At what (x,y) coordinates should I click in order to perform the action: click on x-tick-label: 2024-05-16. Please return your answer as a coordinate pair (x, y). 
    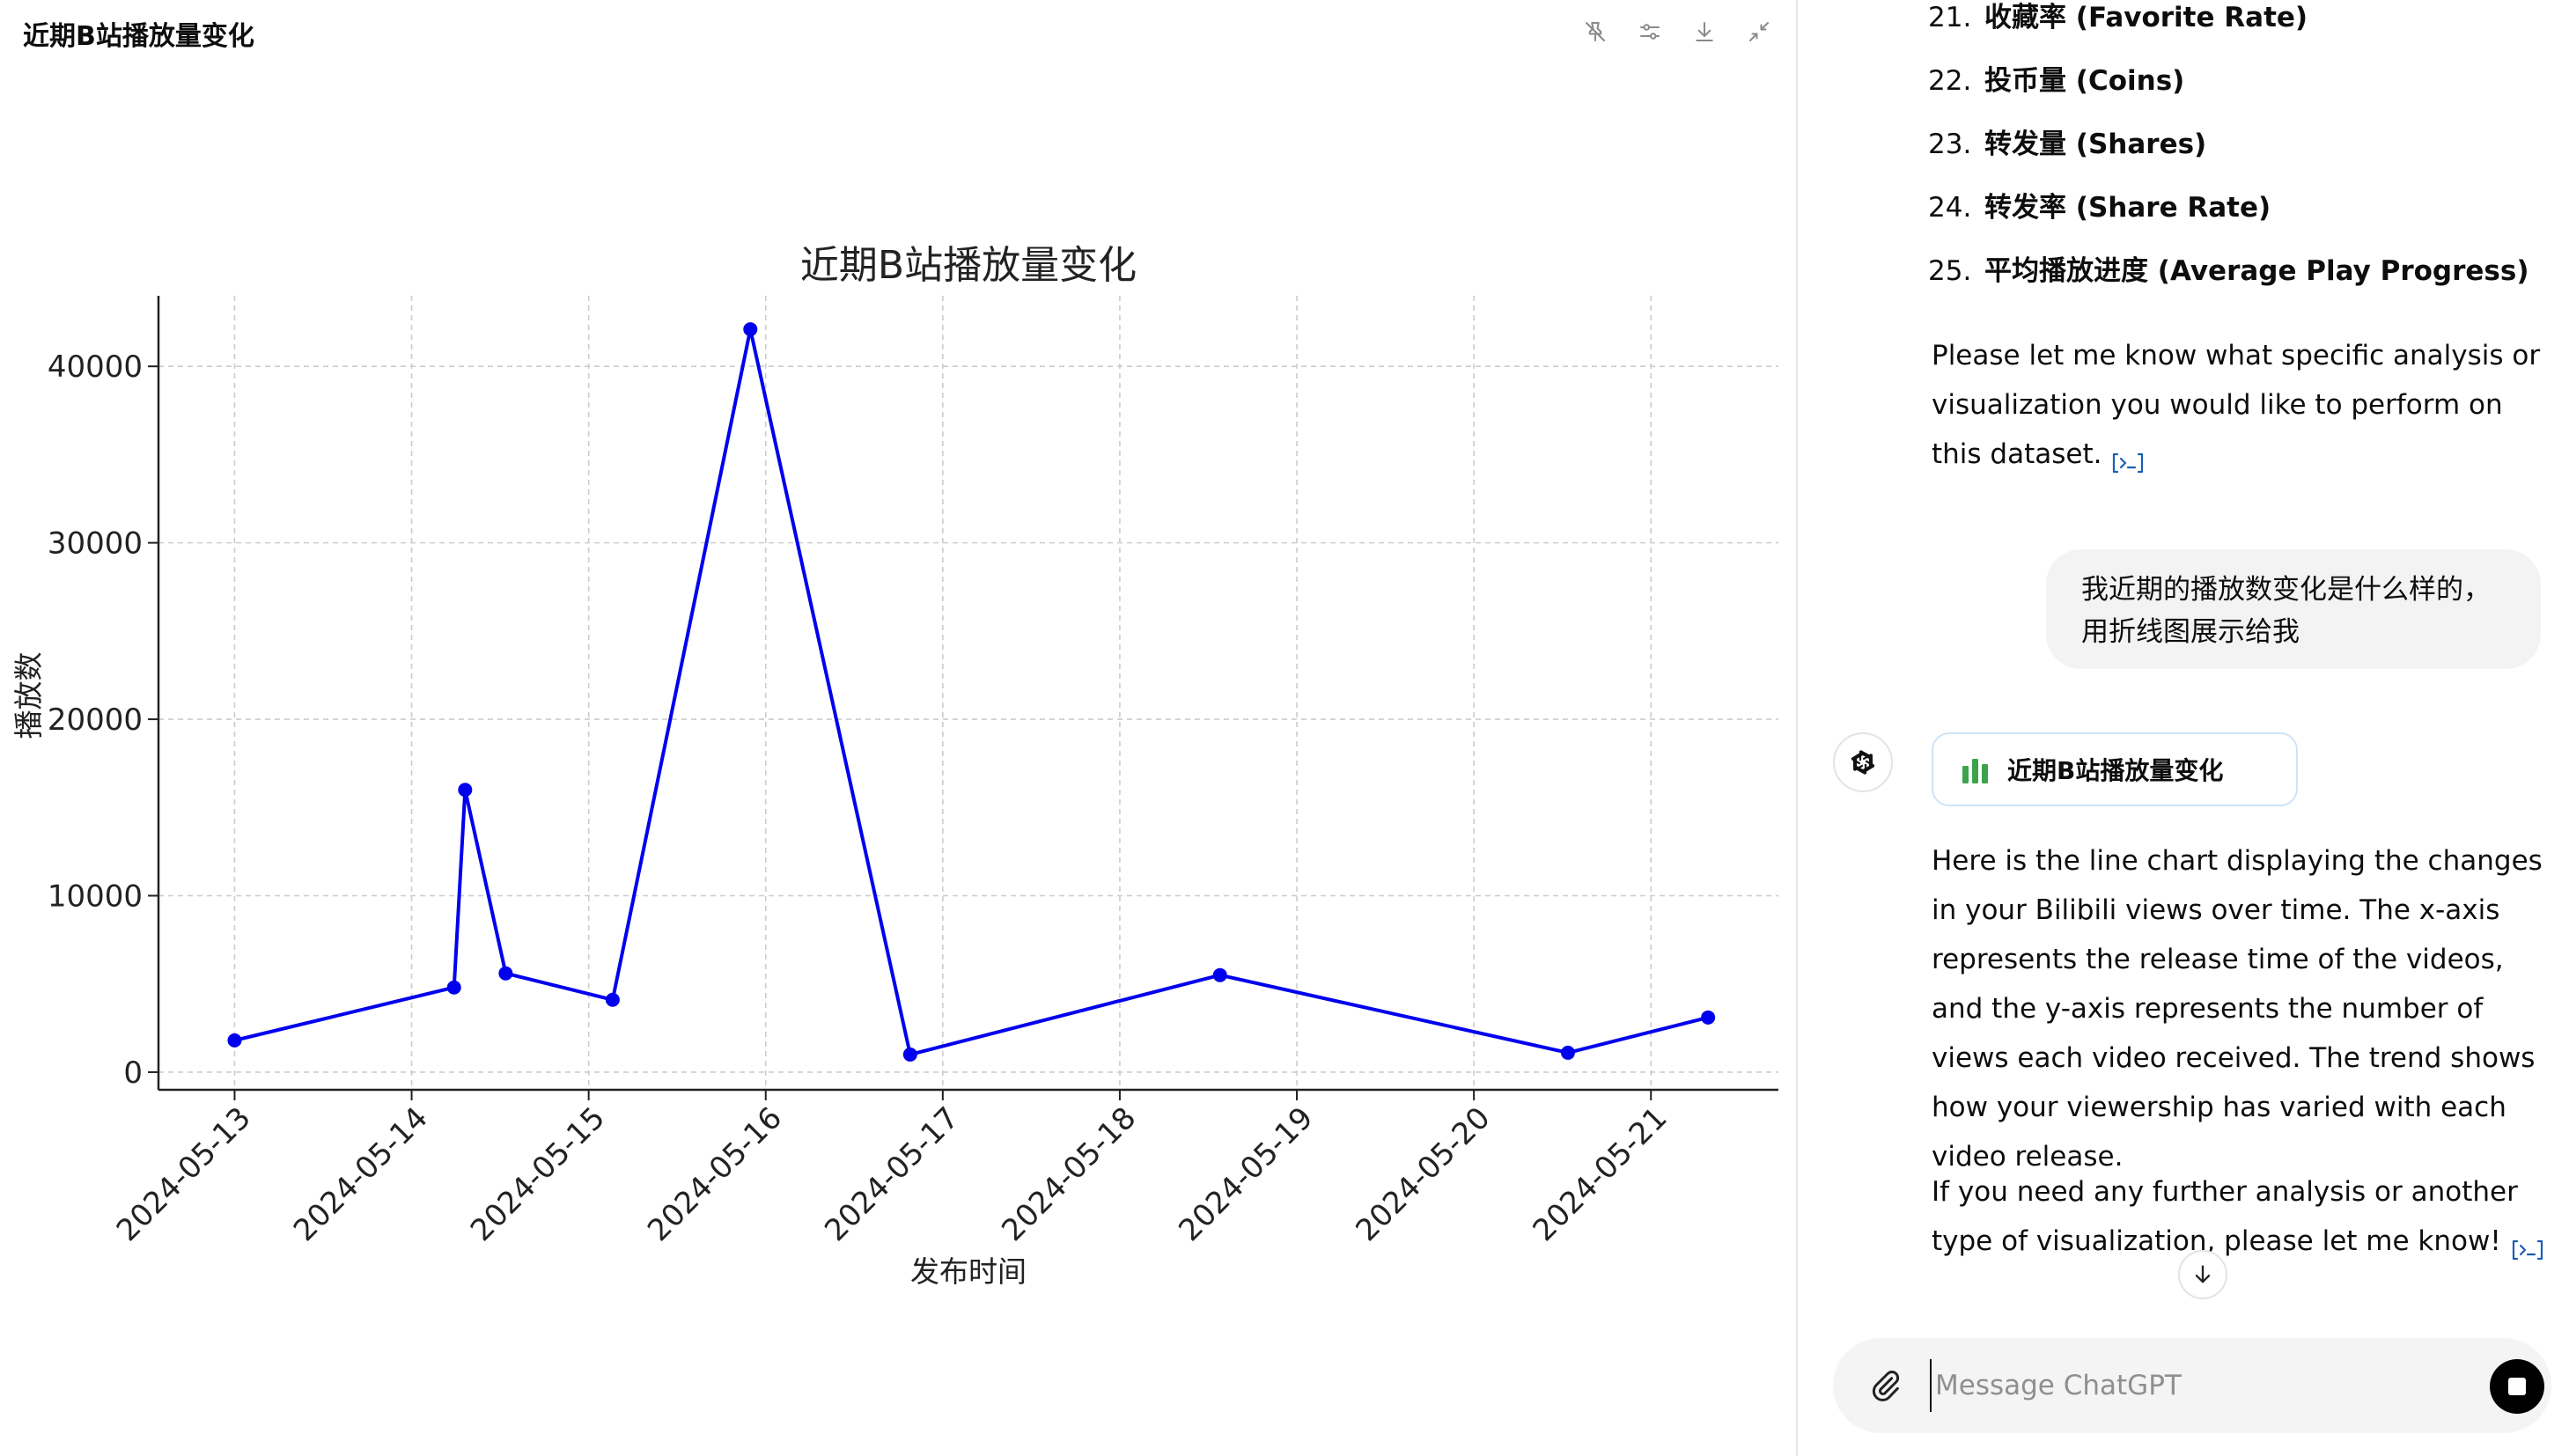
    Looking at the image, I should click on (715, 1174).